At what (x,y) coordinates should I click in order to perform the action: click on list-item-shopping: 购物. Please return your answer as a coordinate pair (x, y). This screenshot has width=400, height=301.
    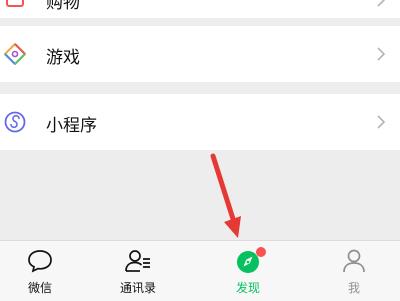
    Looking at the image, I should click on (200, 9).